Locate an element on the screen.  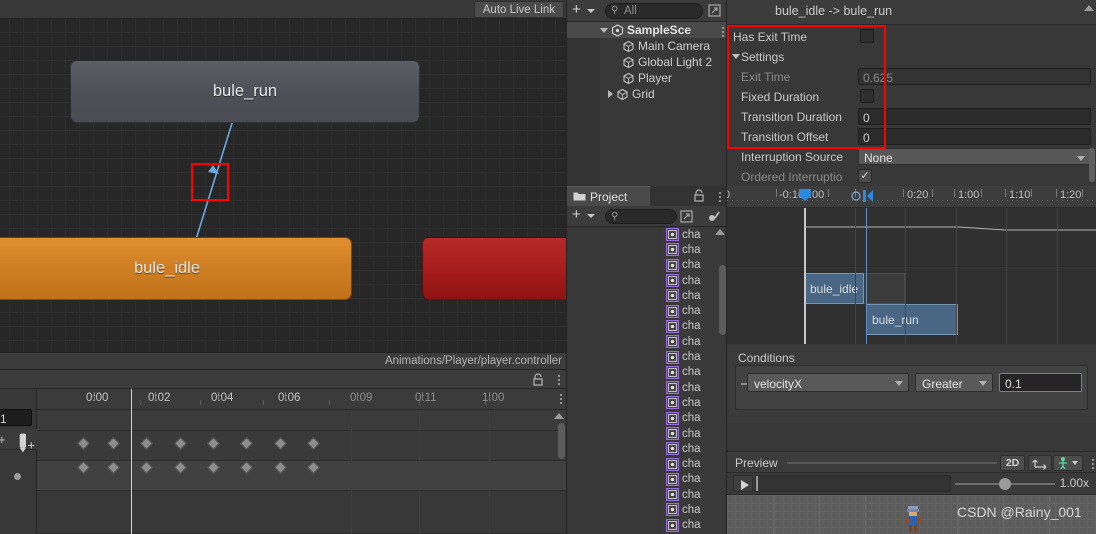
hierarchy-item-global-light: Global Light 2 is located at coordinates (647, 62).